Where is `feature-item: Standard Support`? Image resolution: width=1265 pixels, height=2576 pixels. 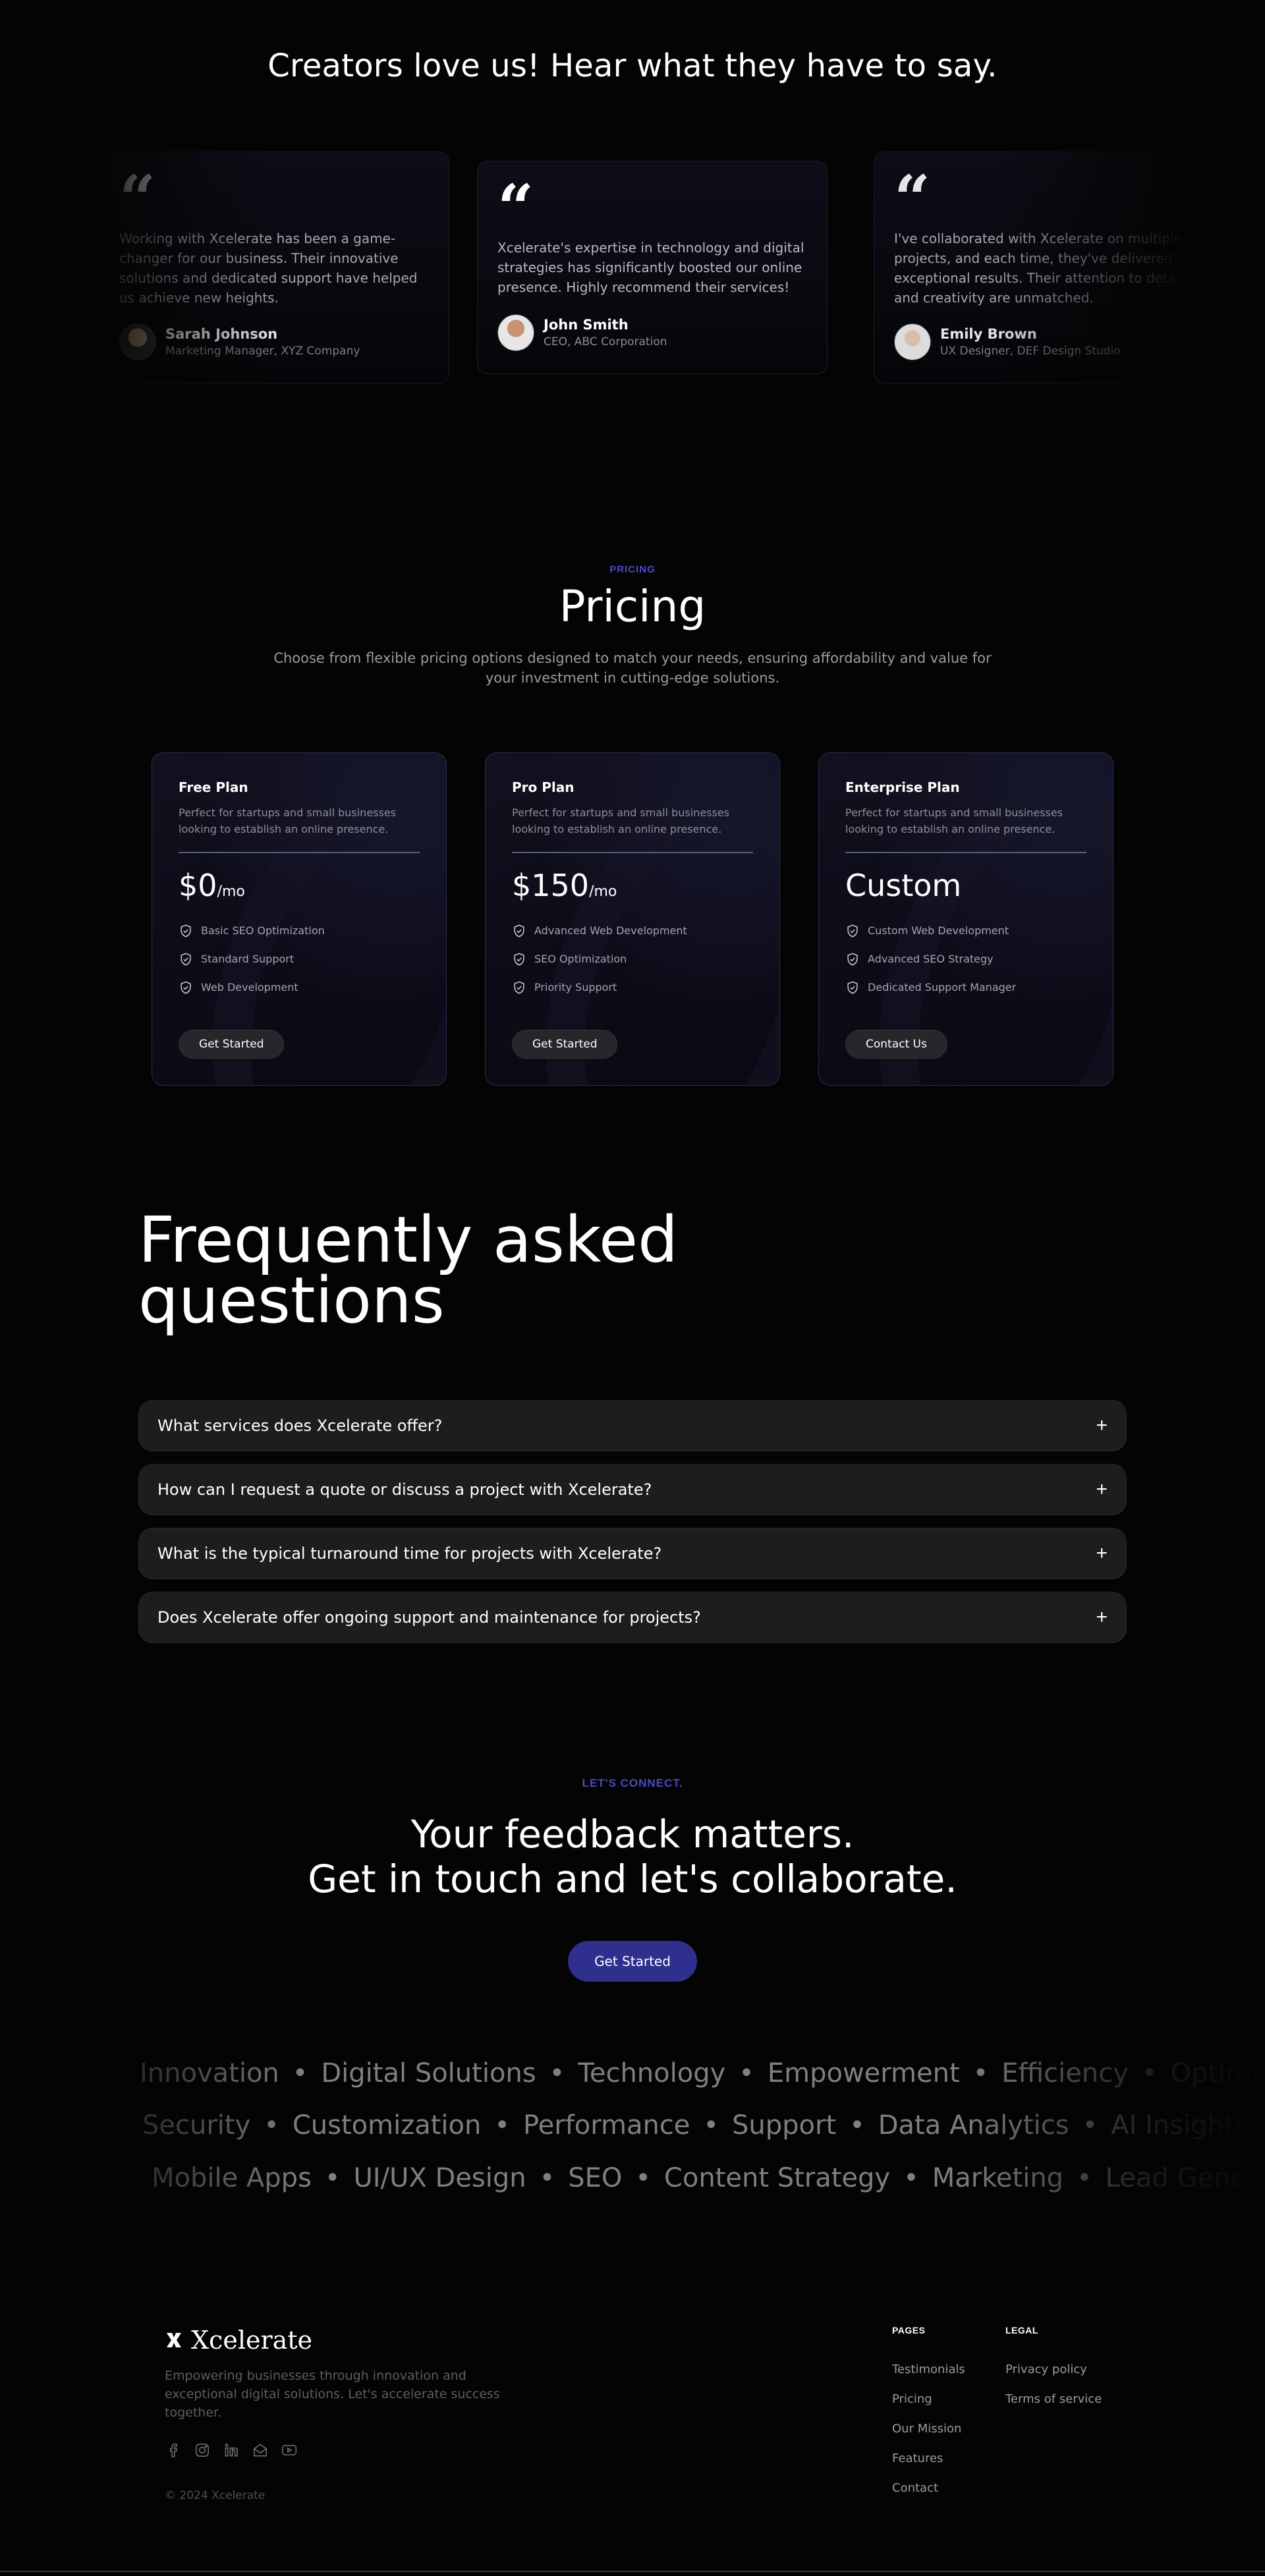
feature-item: Standard Support is located at coordinates (299, 959).